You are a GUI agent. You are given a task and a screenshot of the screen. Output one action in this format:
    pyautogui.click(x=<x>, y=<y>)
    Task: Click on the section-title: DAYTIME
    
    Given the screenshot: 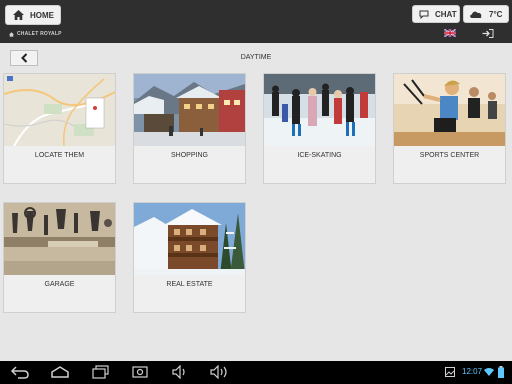 What is the action you would take?
    pyautogui.click(x=256, y=57)
    